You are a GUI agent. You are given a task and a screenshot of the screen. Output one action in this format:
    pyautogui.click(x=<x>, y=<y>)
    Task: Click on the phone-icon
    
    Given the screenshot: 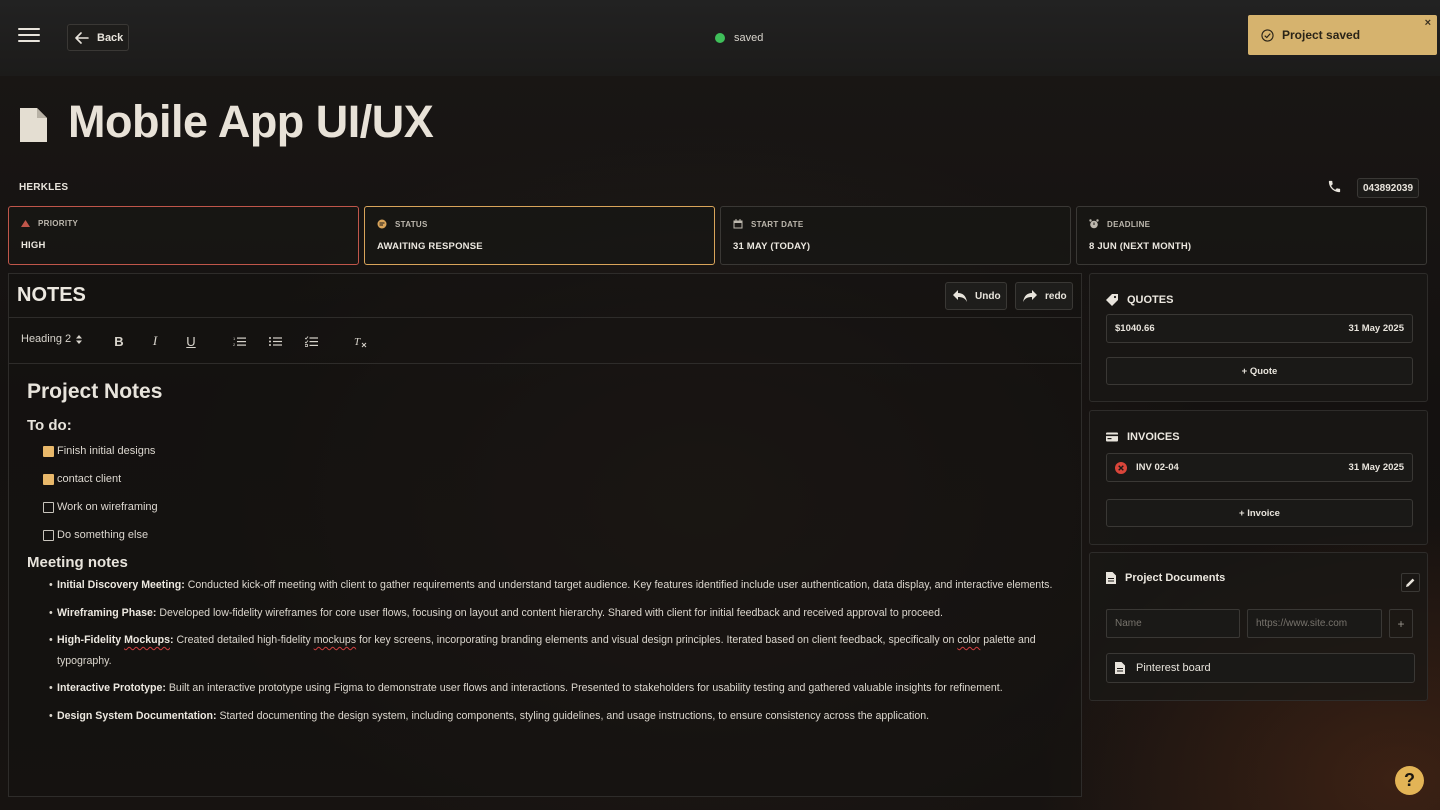 What is the action you would take?
    pyautogui.click(x=1334, y=186)
    